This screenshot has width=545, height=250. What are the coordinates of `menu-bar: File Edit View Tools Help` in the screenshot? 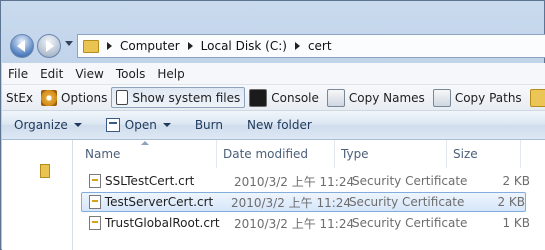 It's located at (273, 74).